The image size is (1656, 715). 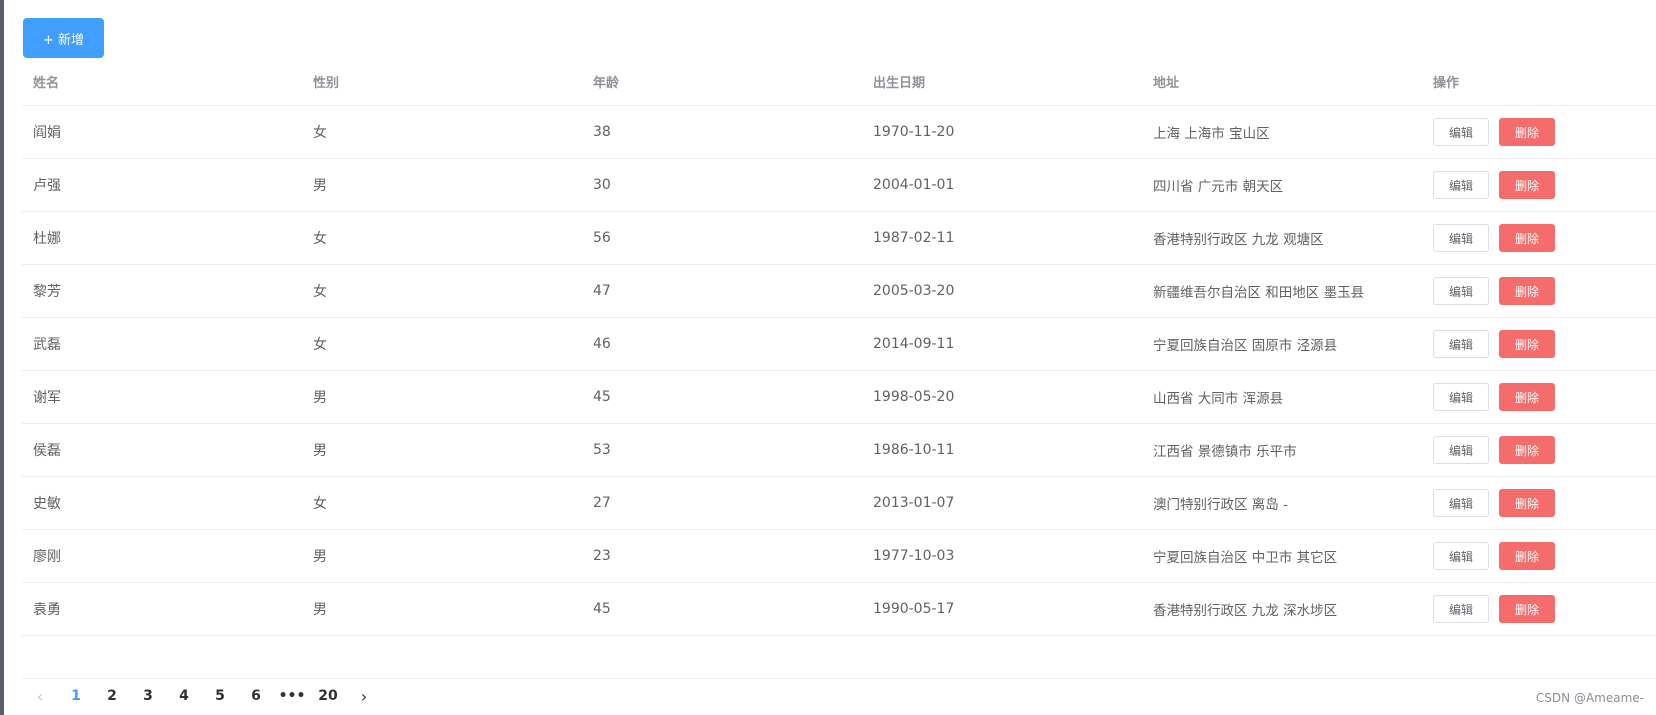 What do you see at coordinates (63, 38) in the screenshot?
I see `add-button: + 新增` at bounding box center [63, 38].